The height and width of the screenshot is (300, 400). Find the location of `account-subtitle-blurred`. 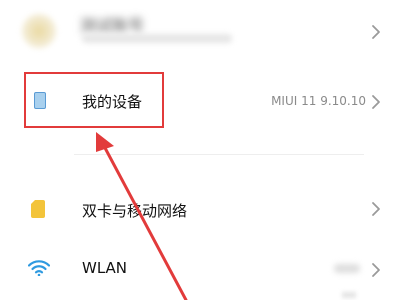

account-subtitle-blurred is located at coordinates (157, 38).